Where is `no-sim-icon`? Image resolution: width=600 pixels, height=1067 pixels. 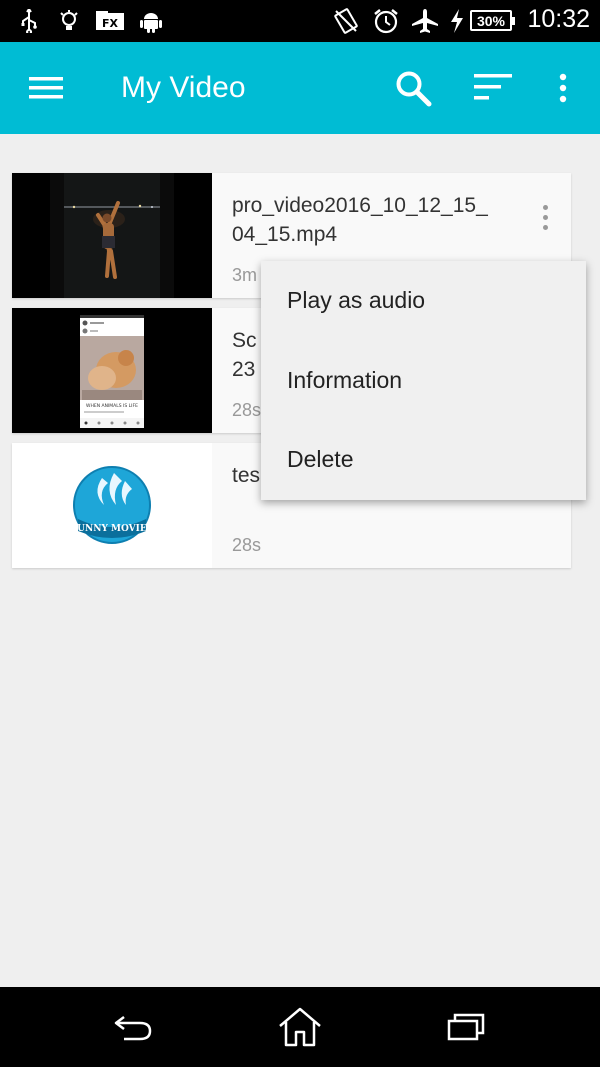
no-sim-icon is located at coordinates (346, 21).